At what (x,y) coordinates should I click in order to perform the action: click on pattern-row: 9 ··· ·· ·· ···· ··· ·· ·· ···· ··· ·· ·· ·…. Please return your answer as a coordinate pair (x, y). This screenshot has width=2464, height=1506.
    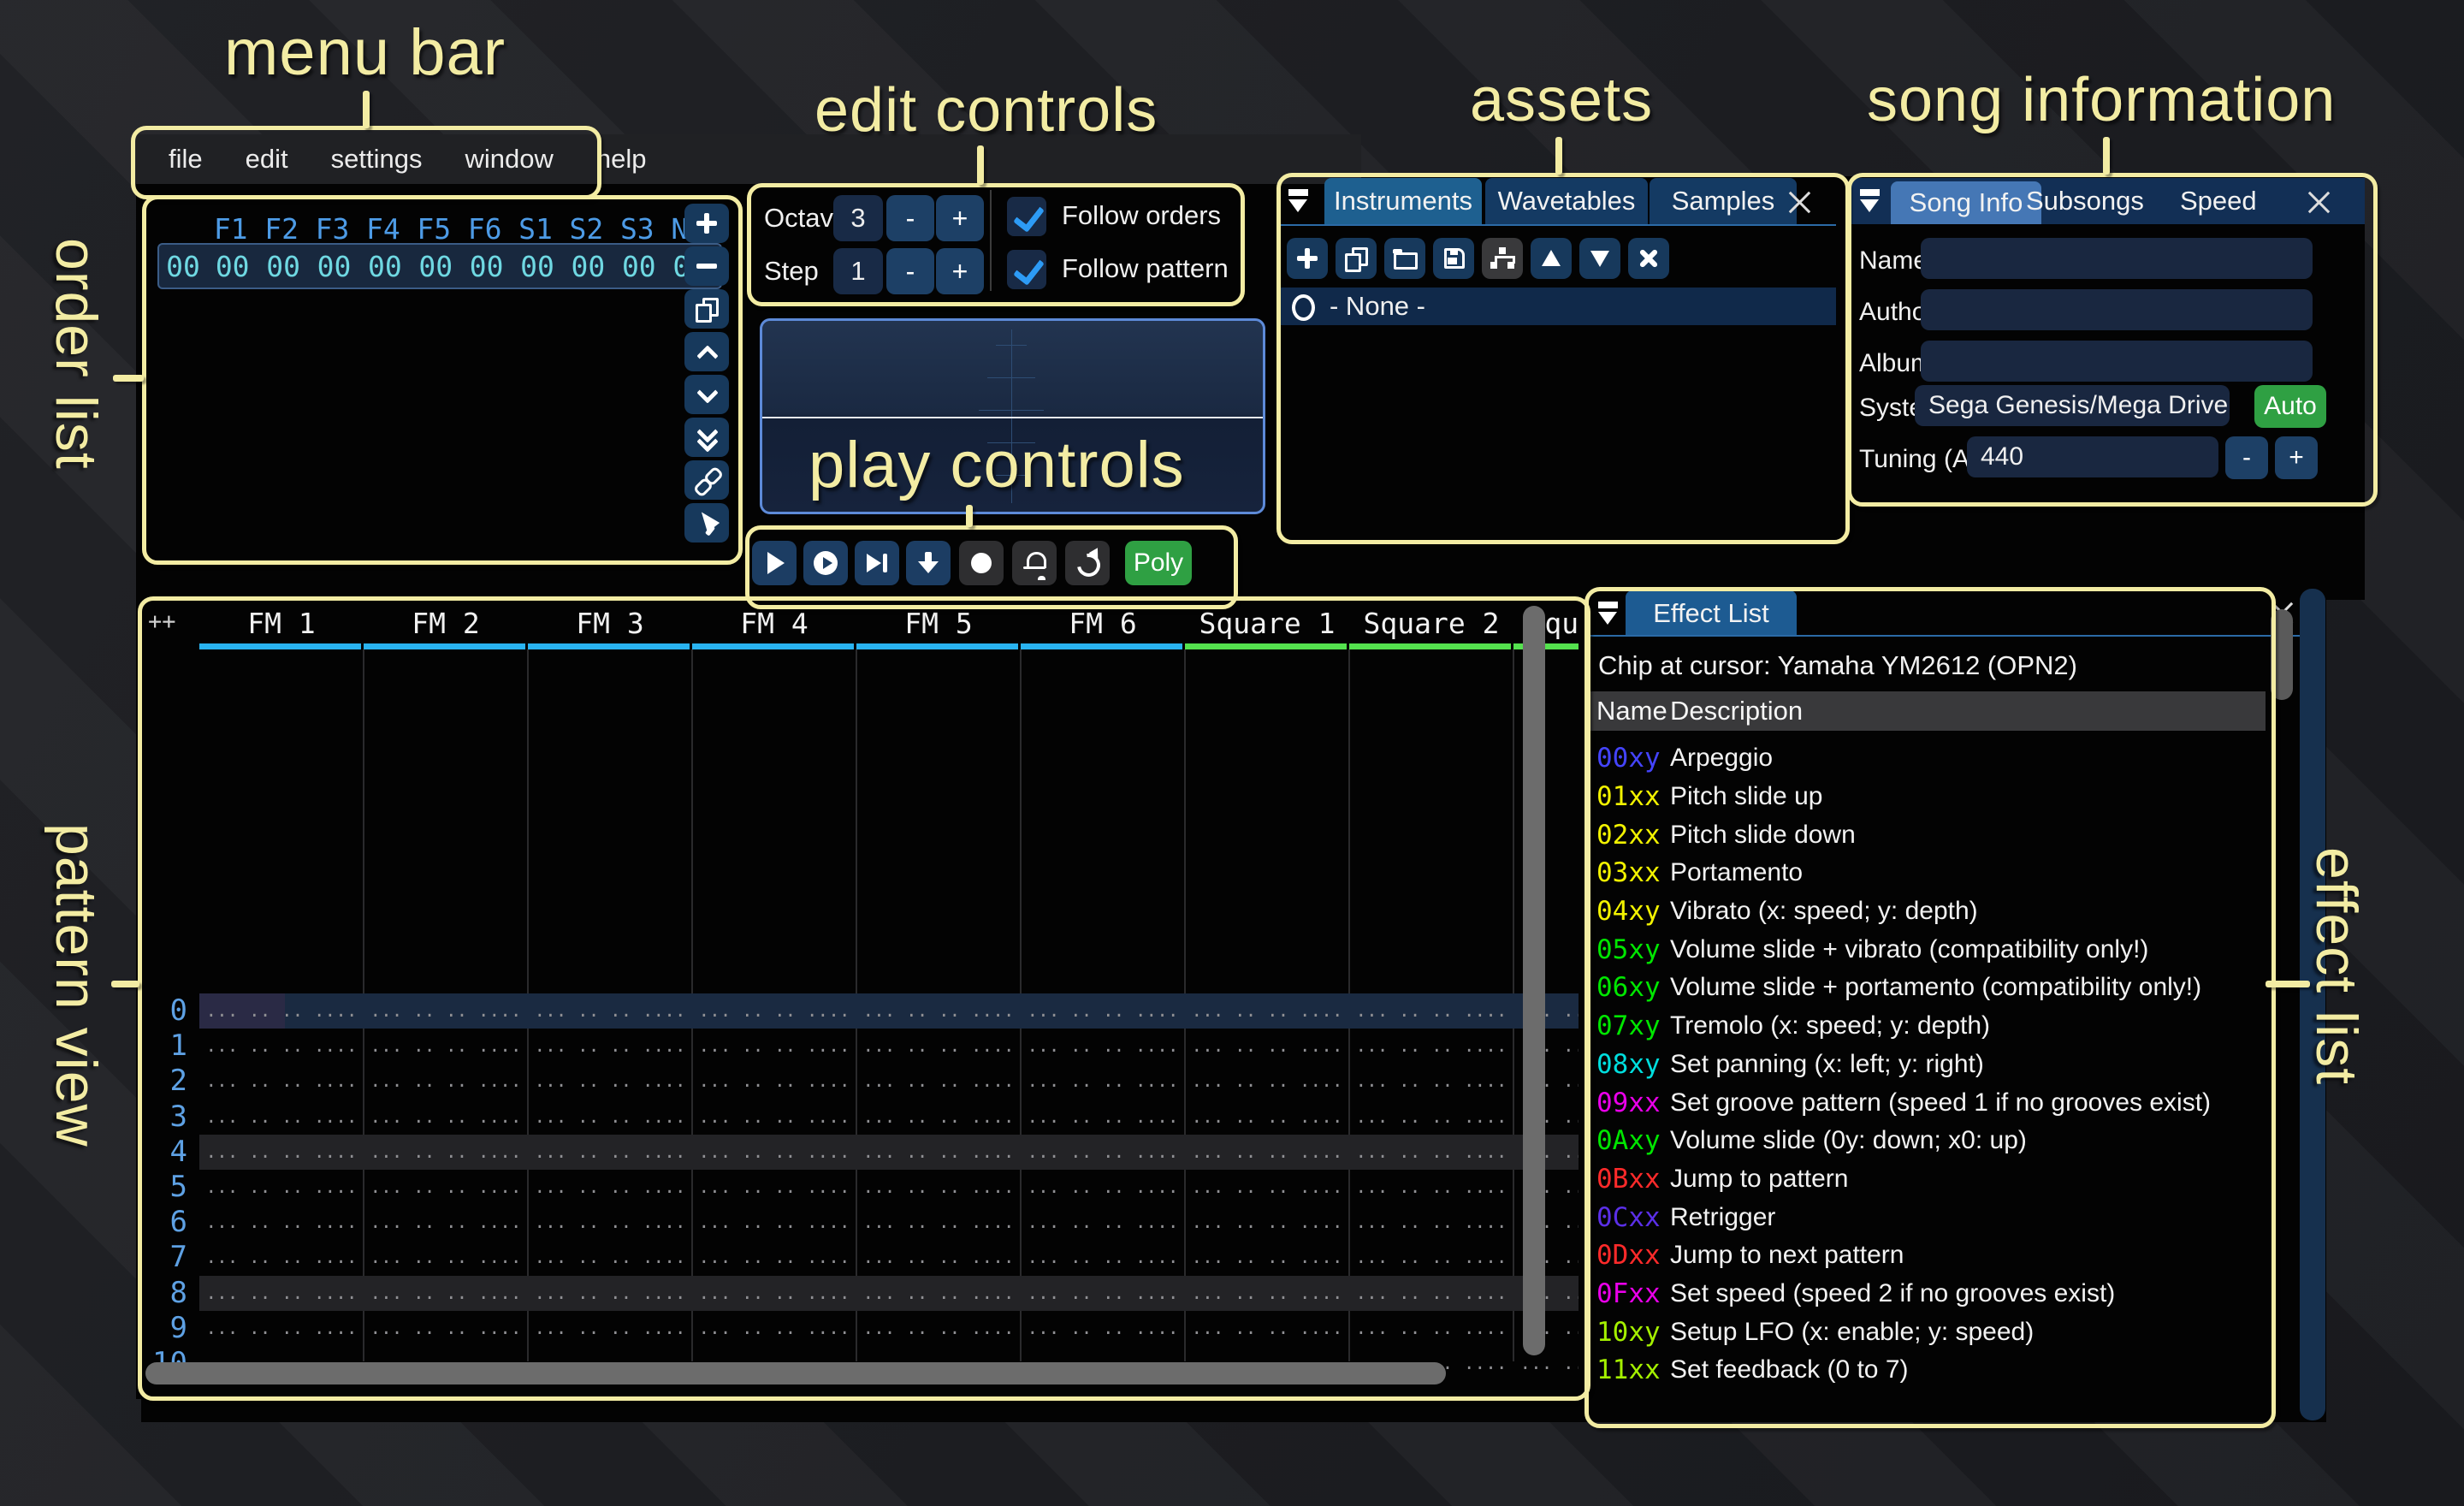
    Looking at the image, I should click on (859, 1328).